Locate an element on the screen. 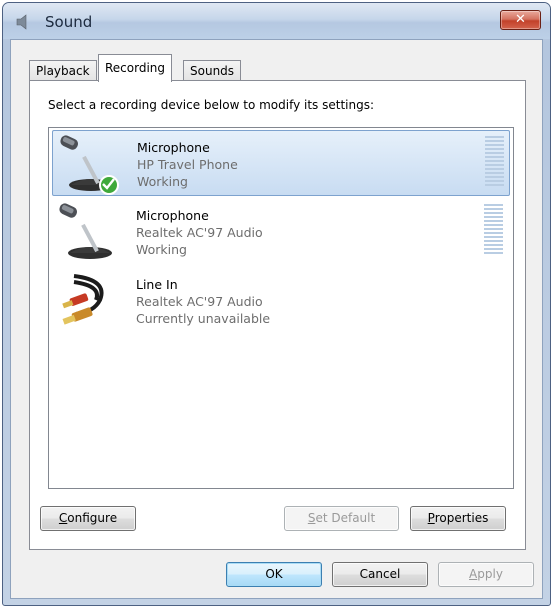 This screenshot has width=553, height=608. device-description: HP Travel Phone is located at coordinates (187, 164).